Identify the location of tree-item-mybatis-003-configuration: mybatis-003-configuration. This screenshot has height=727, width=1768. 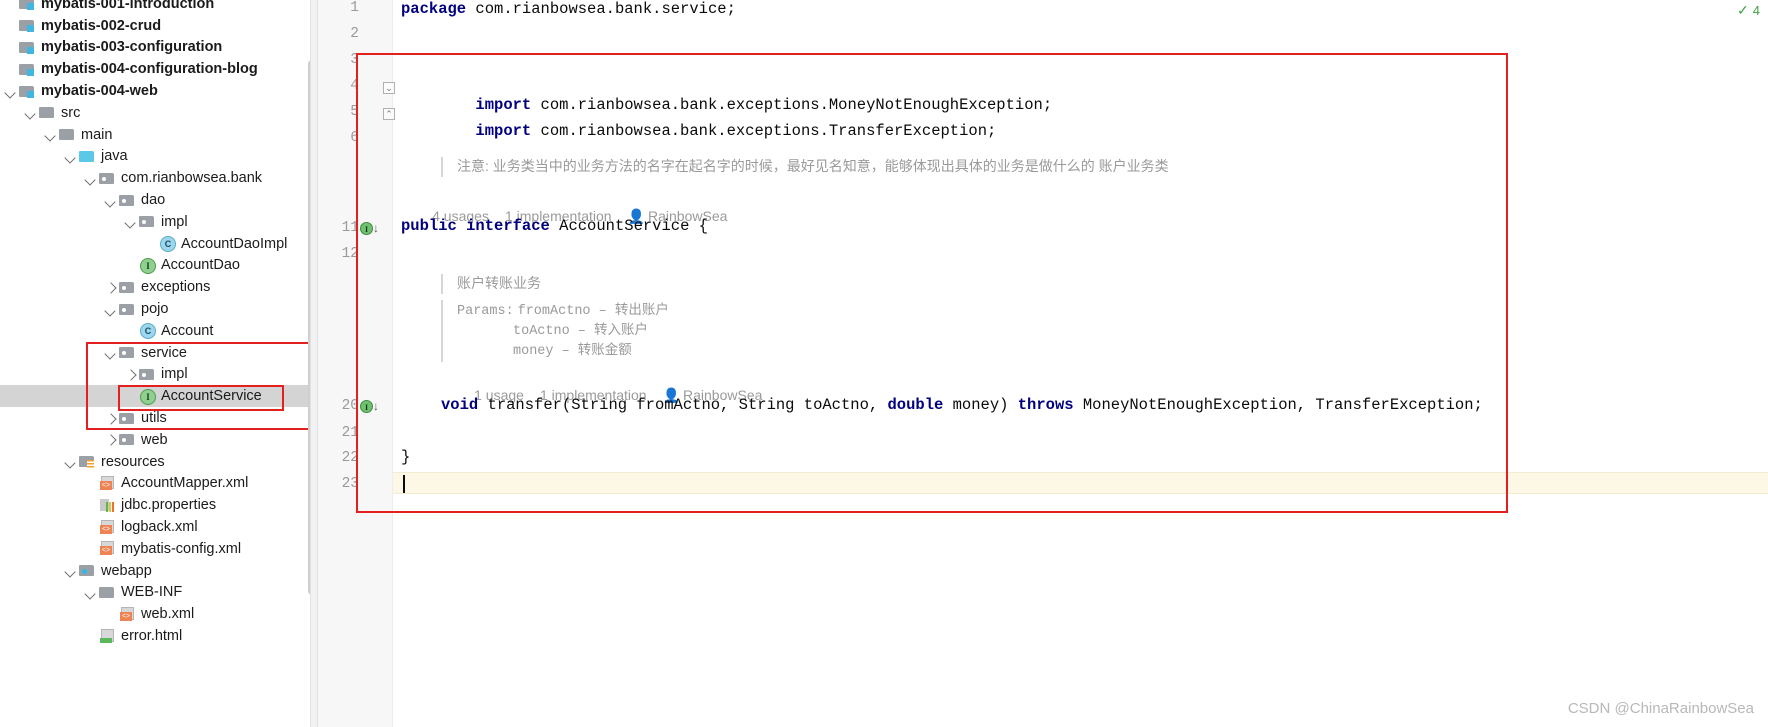
(159, 48).